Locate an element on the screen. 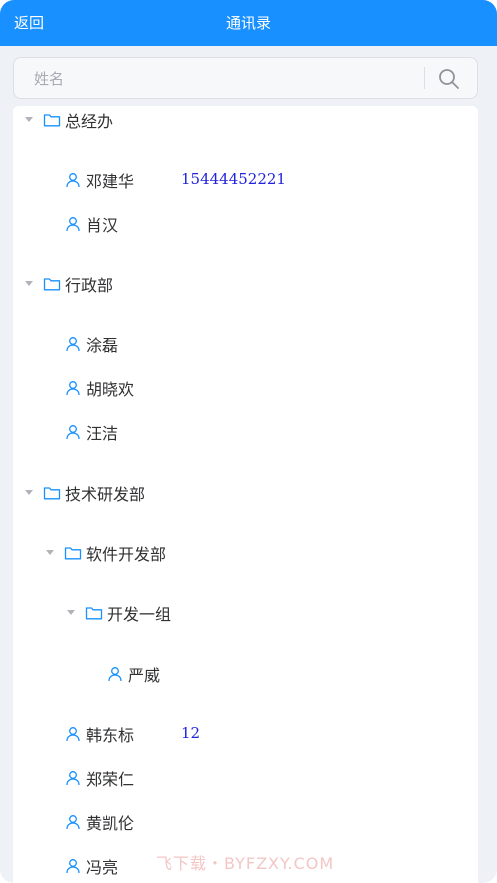  contact-name: 胡晓欢 is located at coordinates (110, 389).